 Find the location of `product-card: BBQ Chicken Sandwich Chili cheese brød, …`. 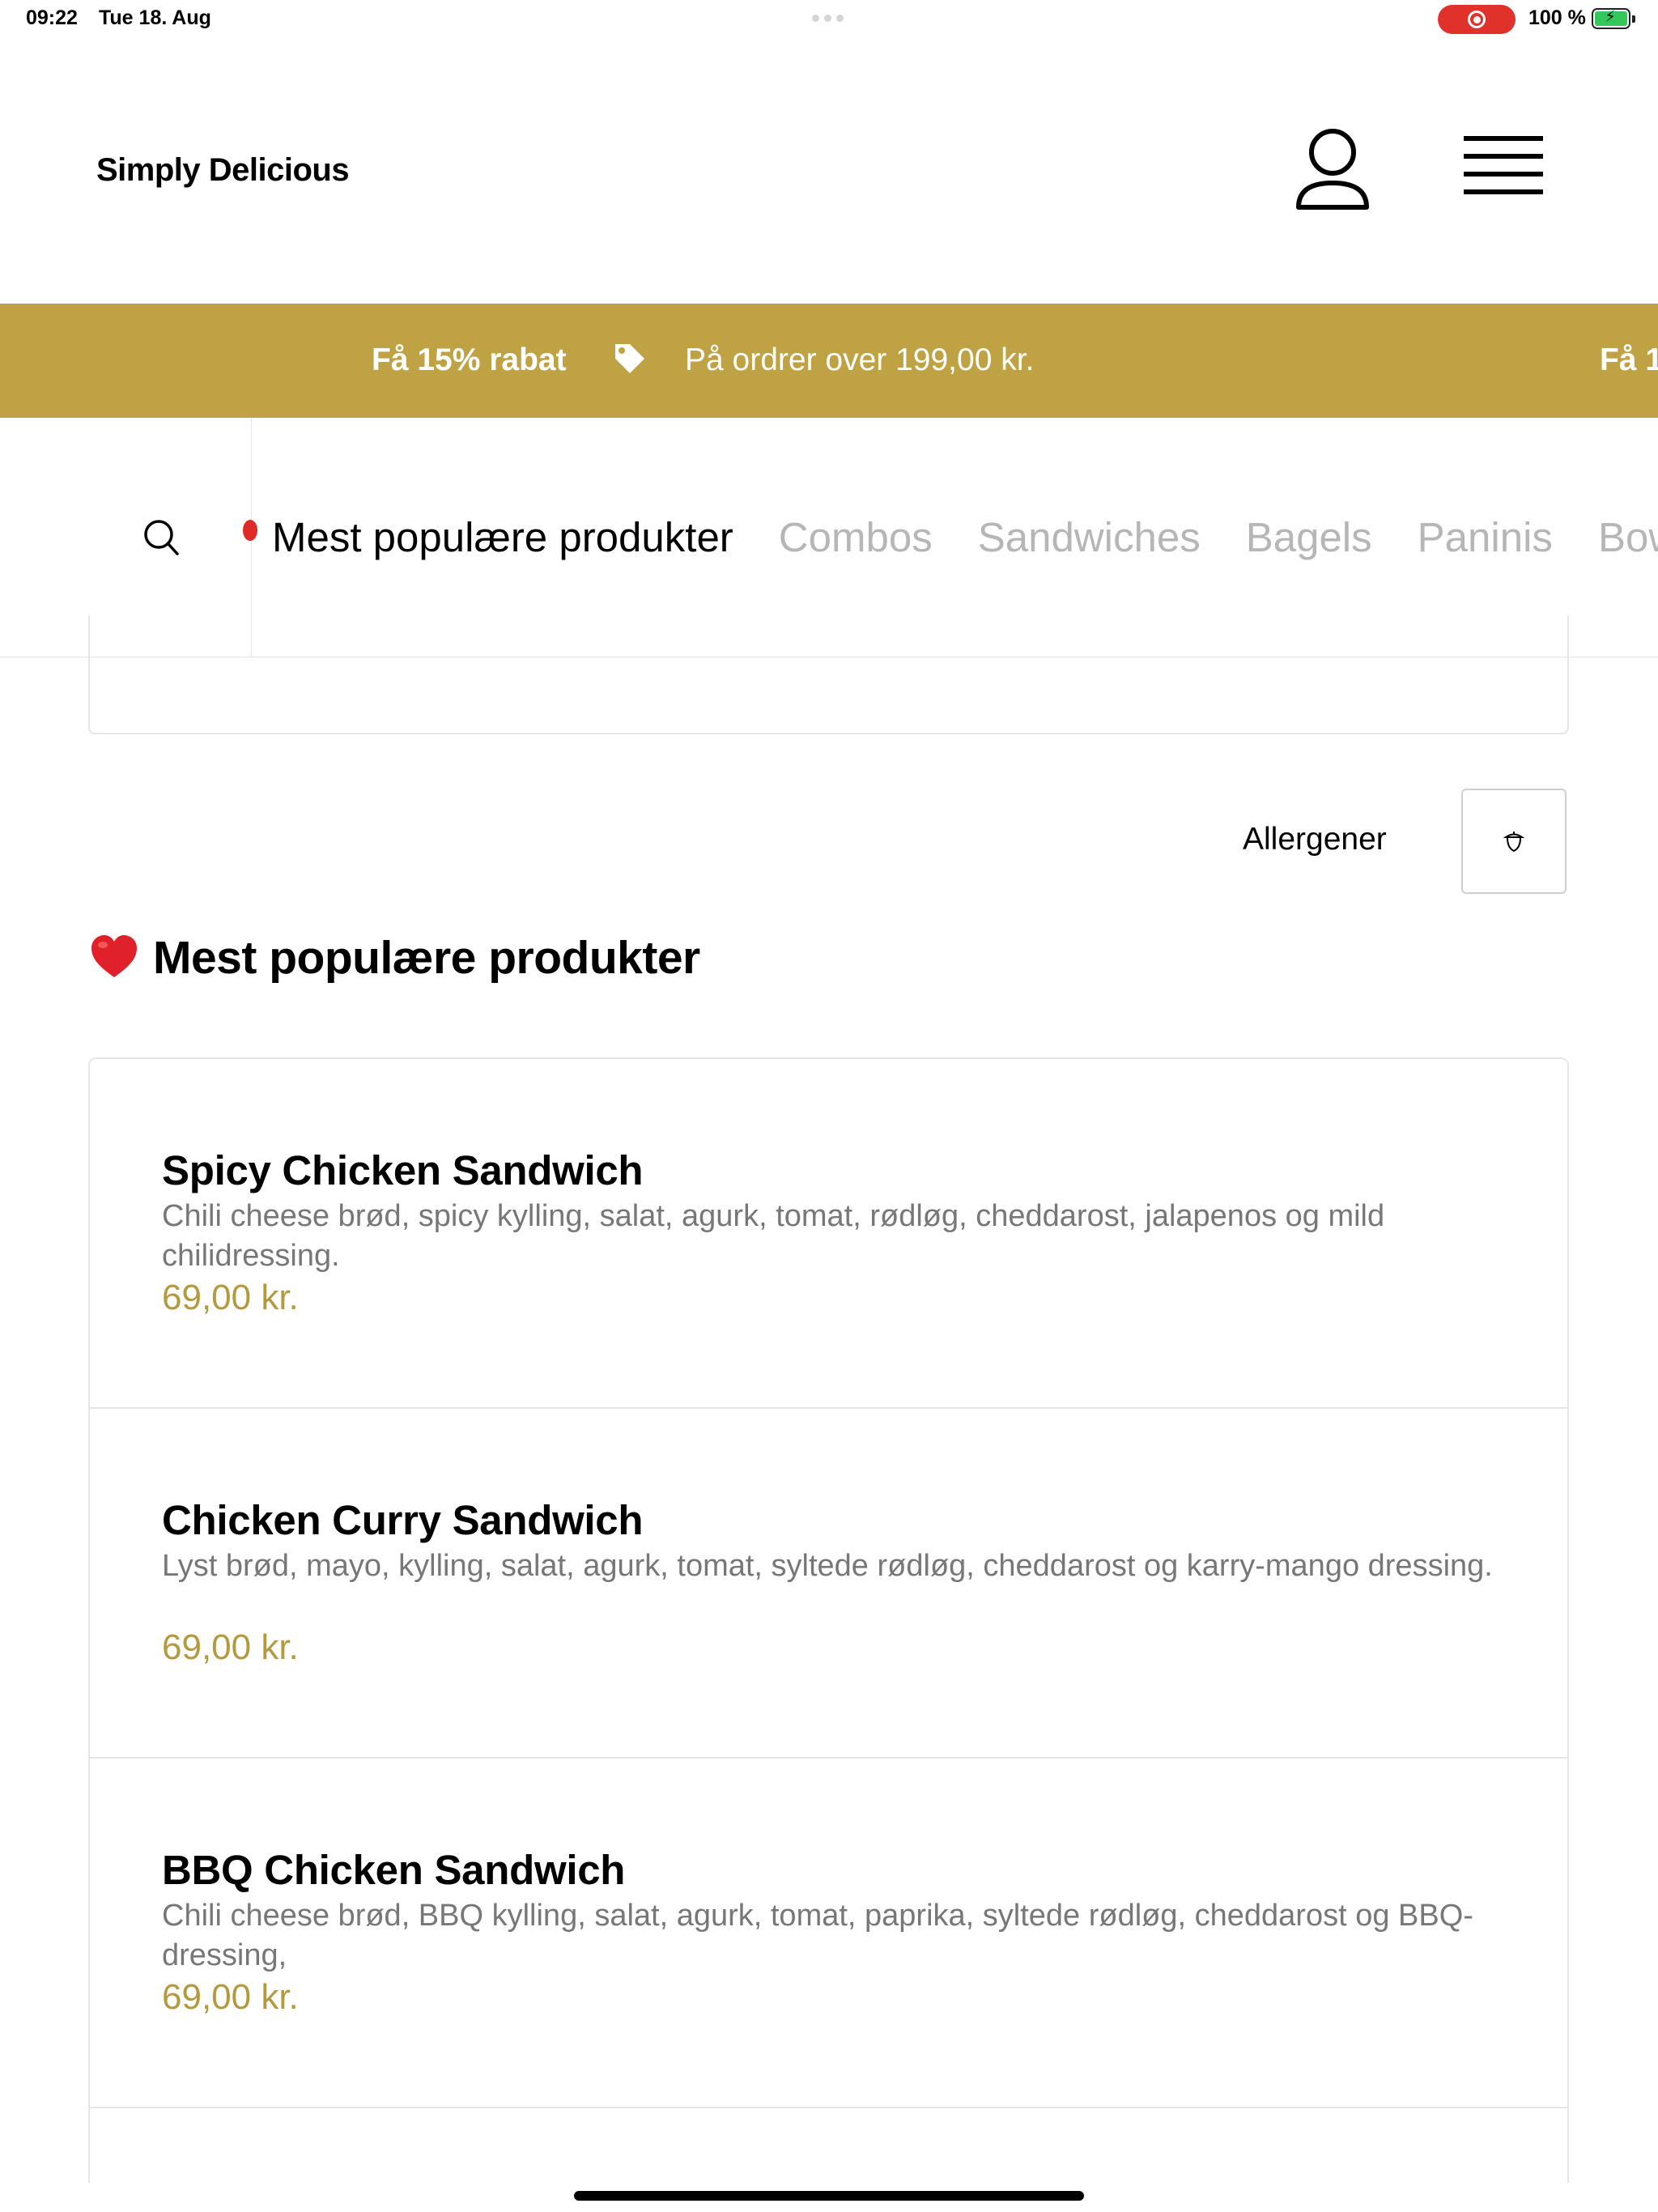

product-card: BBQ Chicken Sandwich Chili cheese brød, … is located at coordinates (828, 1933).